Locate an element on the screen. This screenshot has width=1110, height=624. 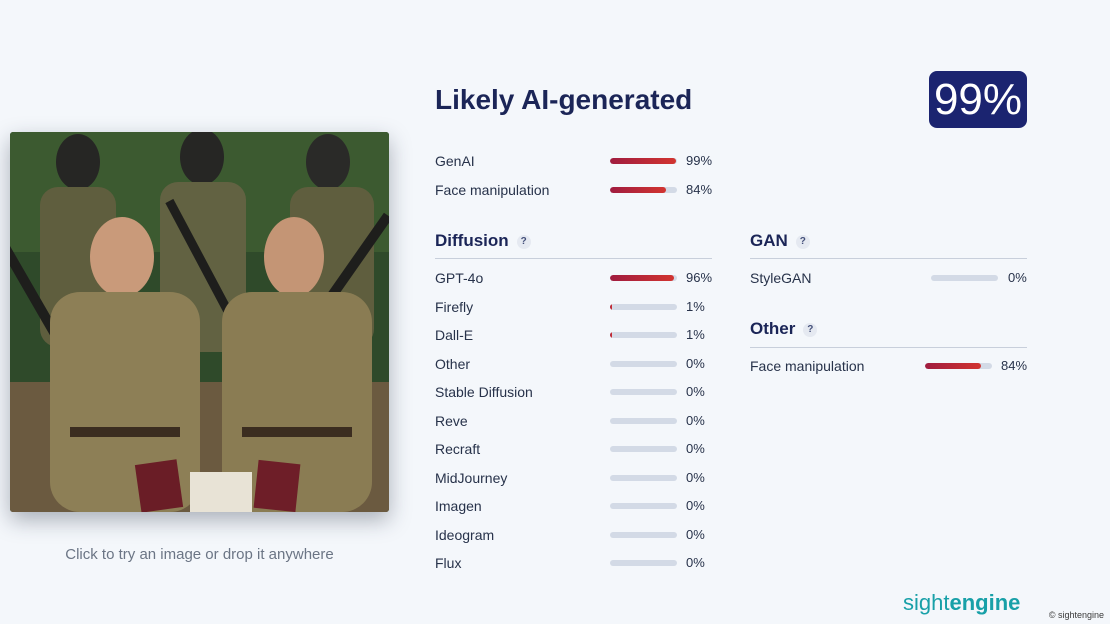
score-row-label: GPT-4o is located at coordinates (459, 278).